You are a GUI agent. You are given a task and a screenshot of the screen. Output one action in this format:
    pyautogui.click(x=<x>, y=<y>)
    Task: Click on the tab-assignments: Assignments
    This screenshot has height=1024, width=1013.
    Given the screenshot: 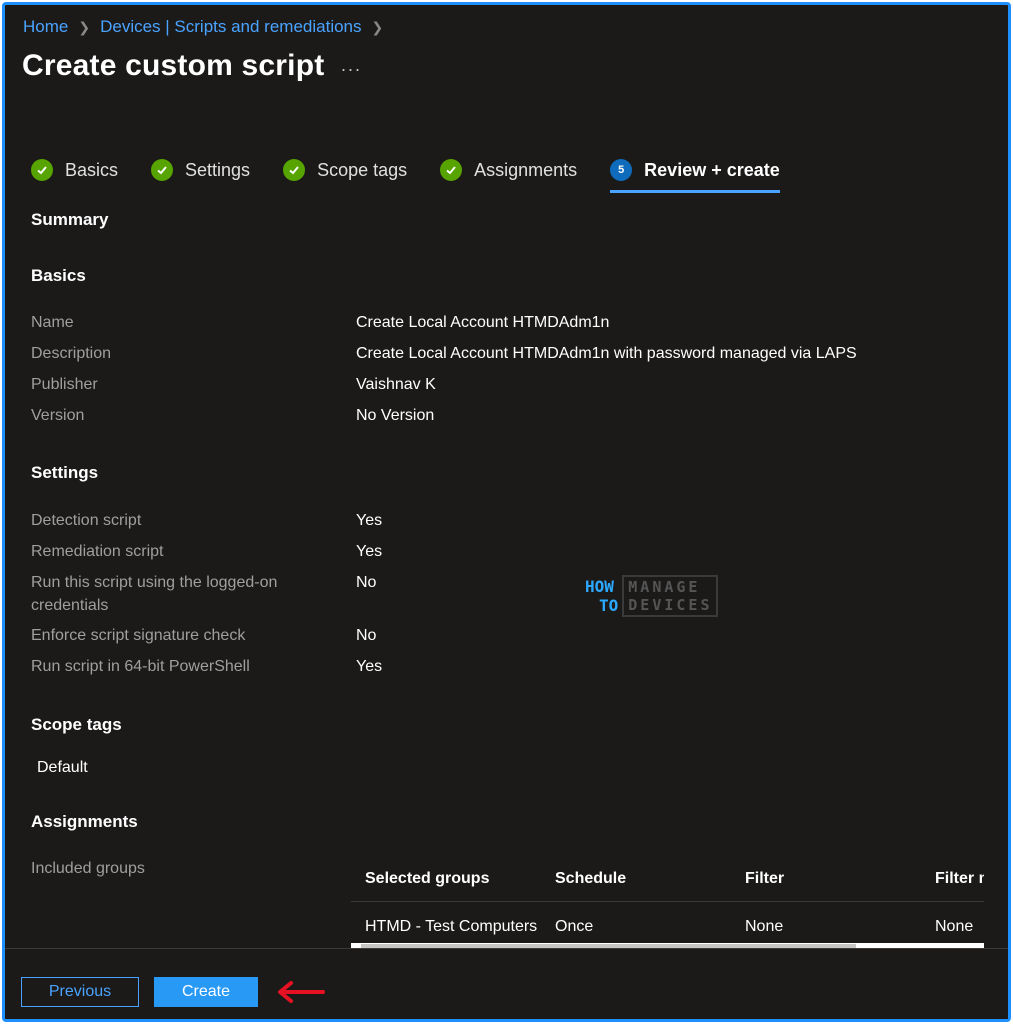 What is the action you would take?
    pyautogui.click(x=508, y=176)
    